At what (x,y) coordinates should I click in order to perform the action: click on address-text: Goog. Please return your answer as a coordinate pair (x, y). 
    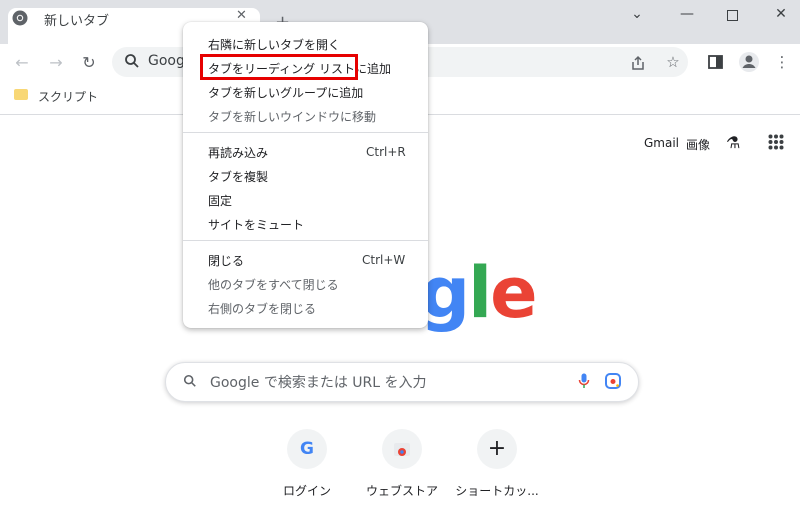
    Looking at the image, I should click on (166, 61).